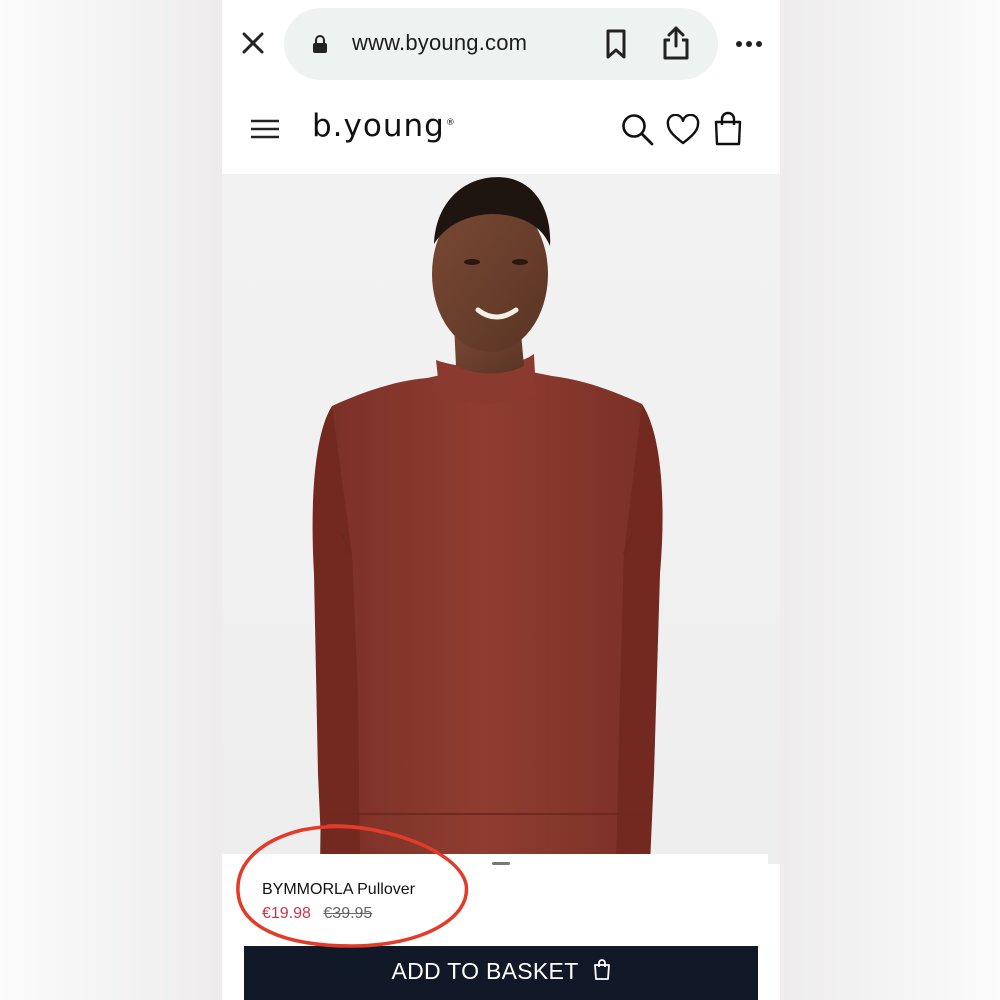 The height and width of the screenshot is (1000, 1000). Describe the element at coordinates (485, 971) in the screenshot. I see `add-to-basket-label: ADD TO BASKET` at that location.